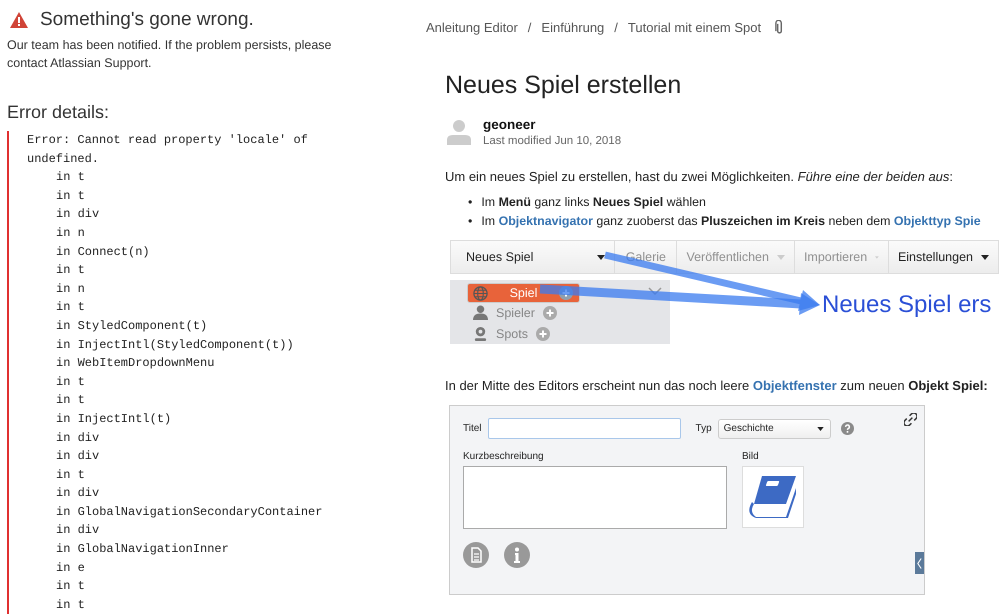 Image resolution: width=999 pixels, height=614 pixels. What do you see at coordinates (517, 555) in the screenshot?
I see `info-icon` at bounding box center [517, 555].